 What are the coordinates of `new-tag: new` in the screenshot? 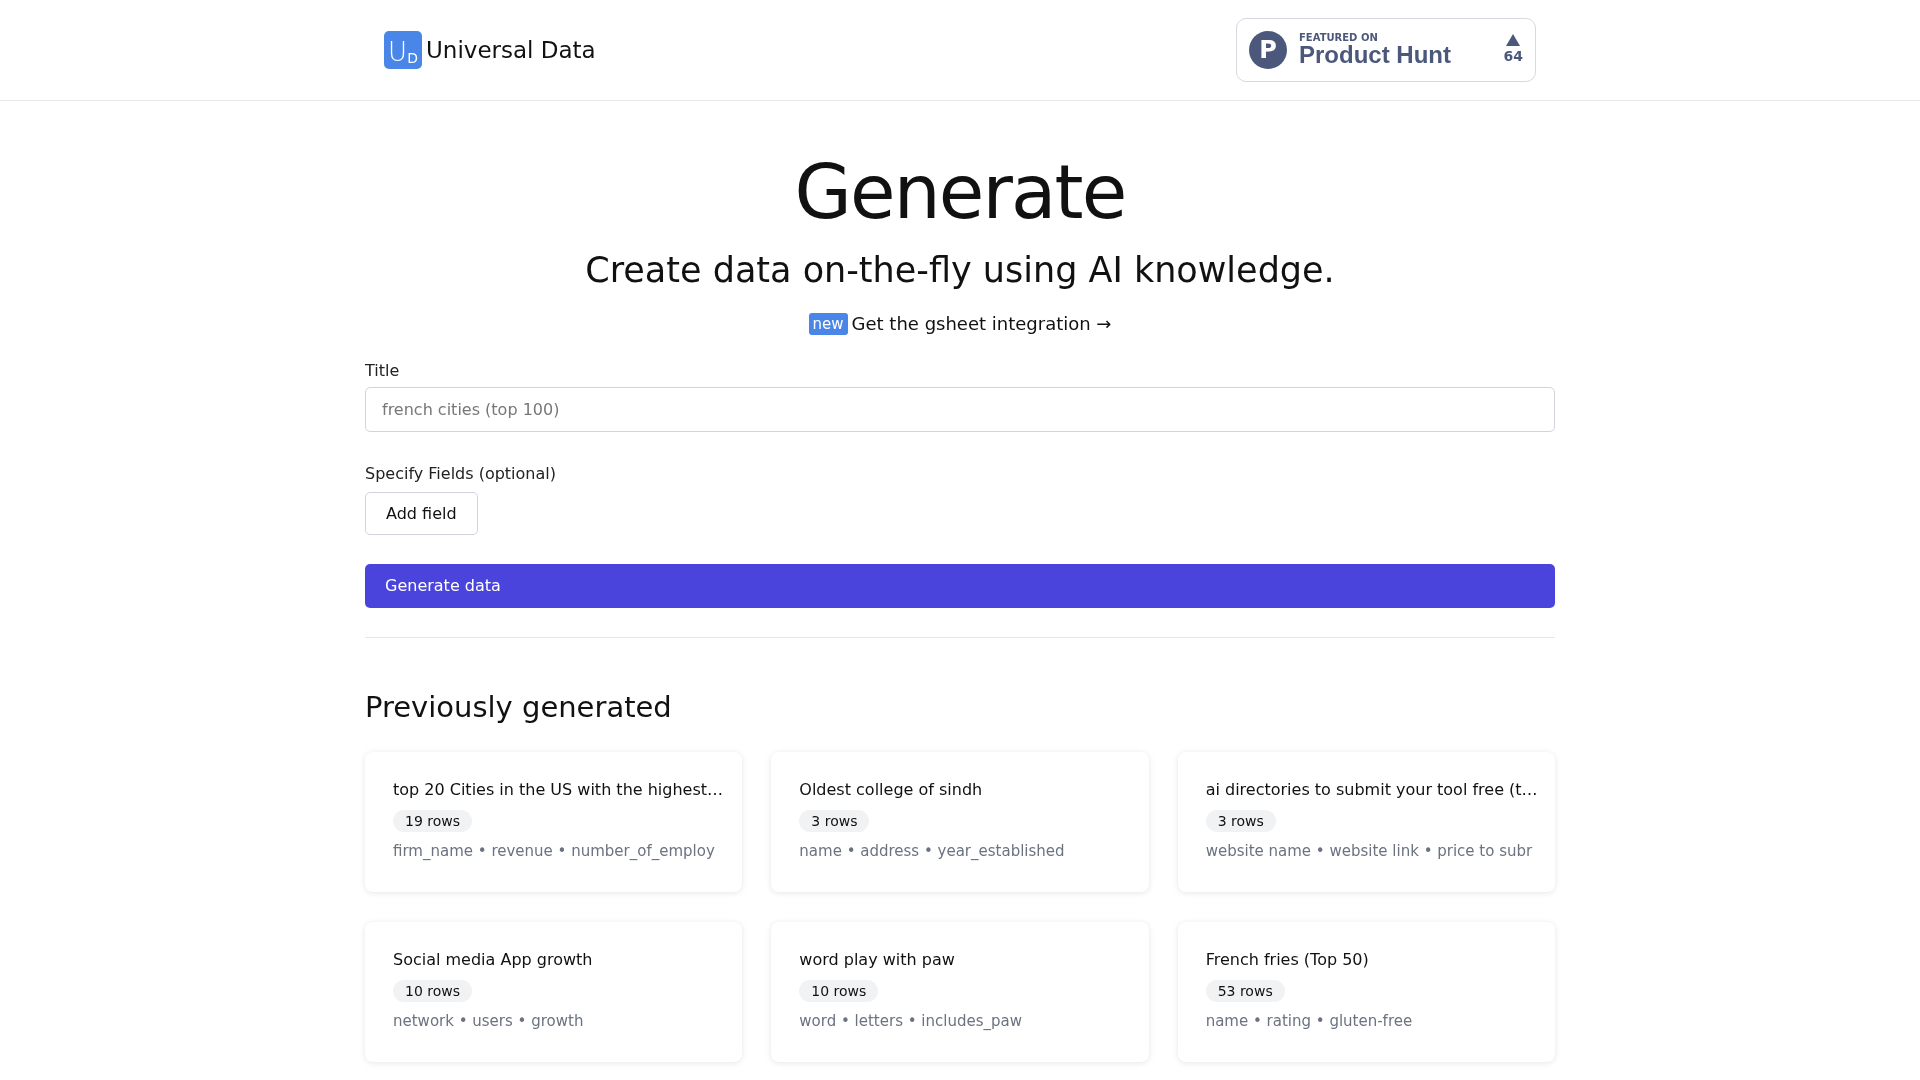 It's located at (828, 323).